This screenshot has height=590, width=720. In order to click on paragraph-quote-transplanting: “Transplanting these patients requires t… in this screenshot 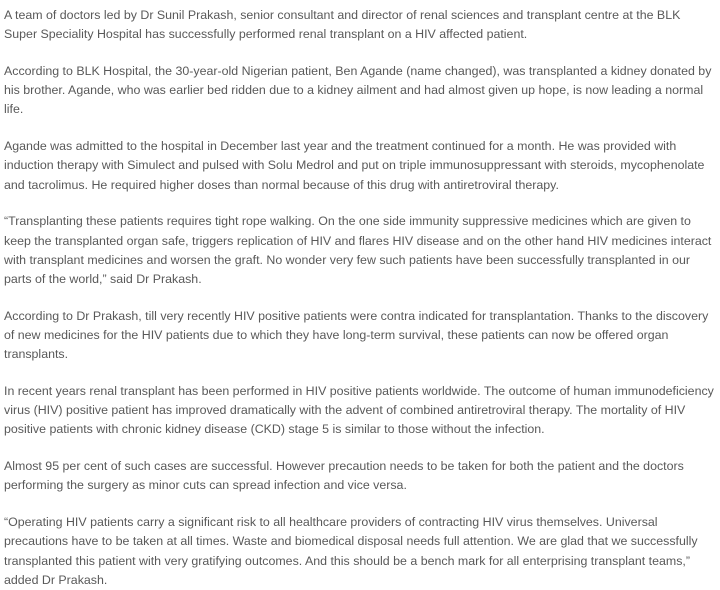, I will do `click(358, 250)`.